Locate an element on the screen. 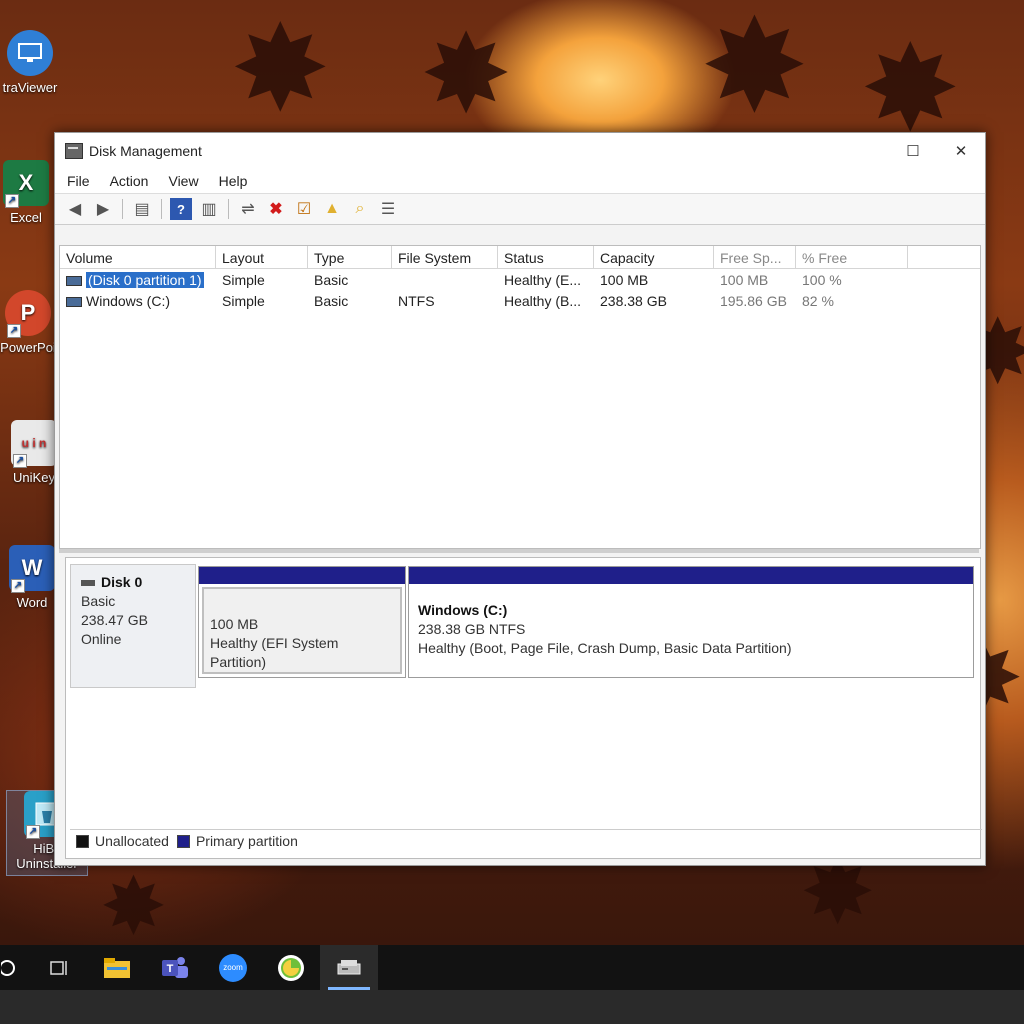 The width and height of the screenshot is (1024, 1024). zoom-icon: zoom is located at coordinates (233, 967).